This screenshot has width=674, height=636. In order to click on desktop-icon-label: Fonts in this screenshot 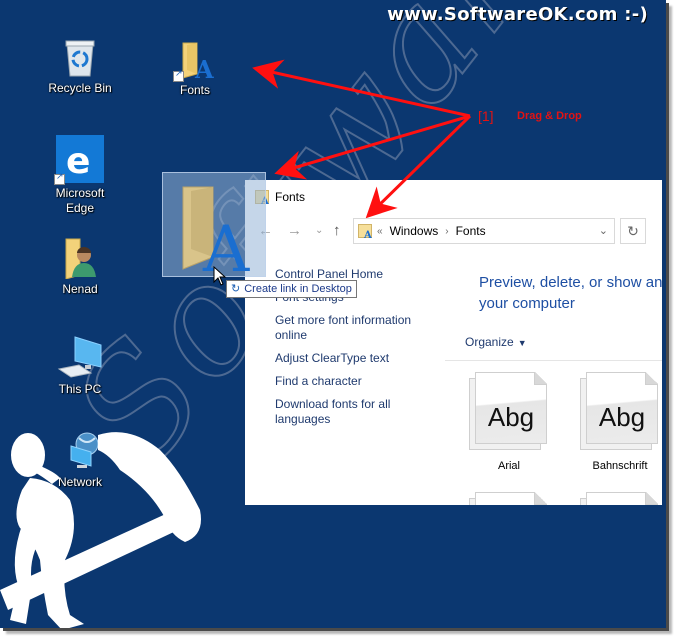, I will do `click(194, 90)`.